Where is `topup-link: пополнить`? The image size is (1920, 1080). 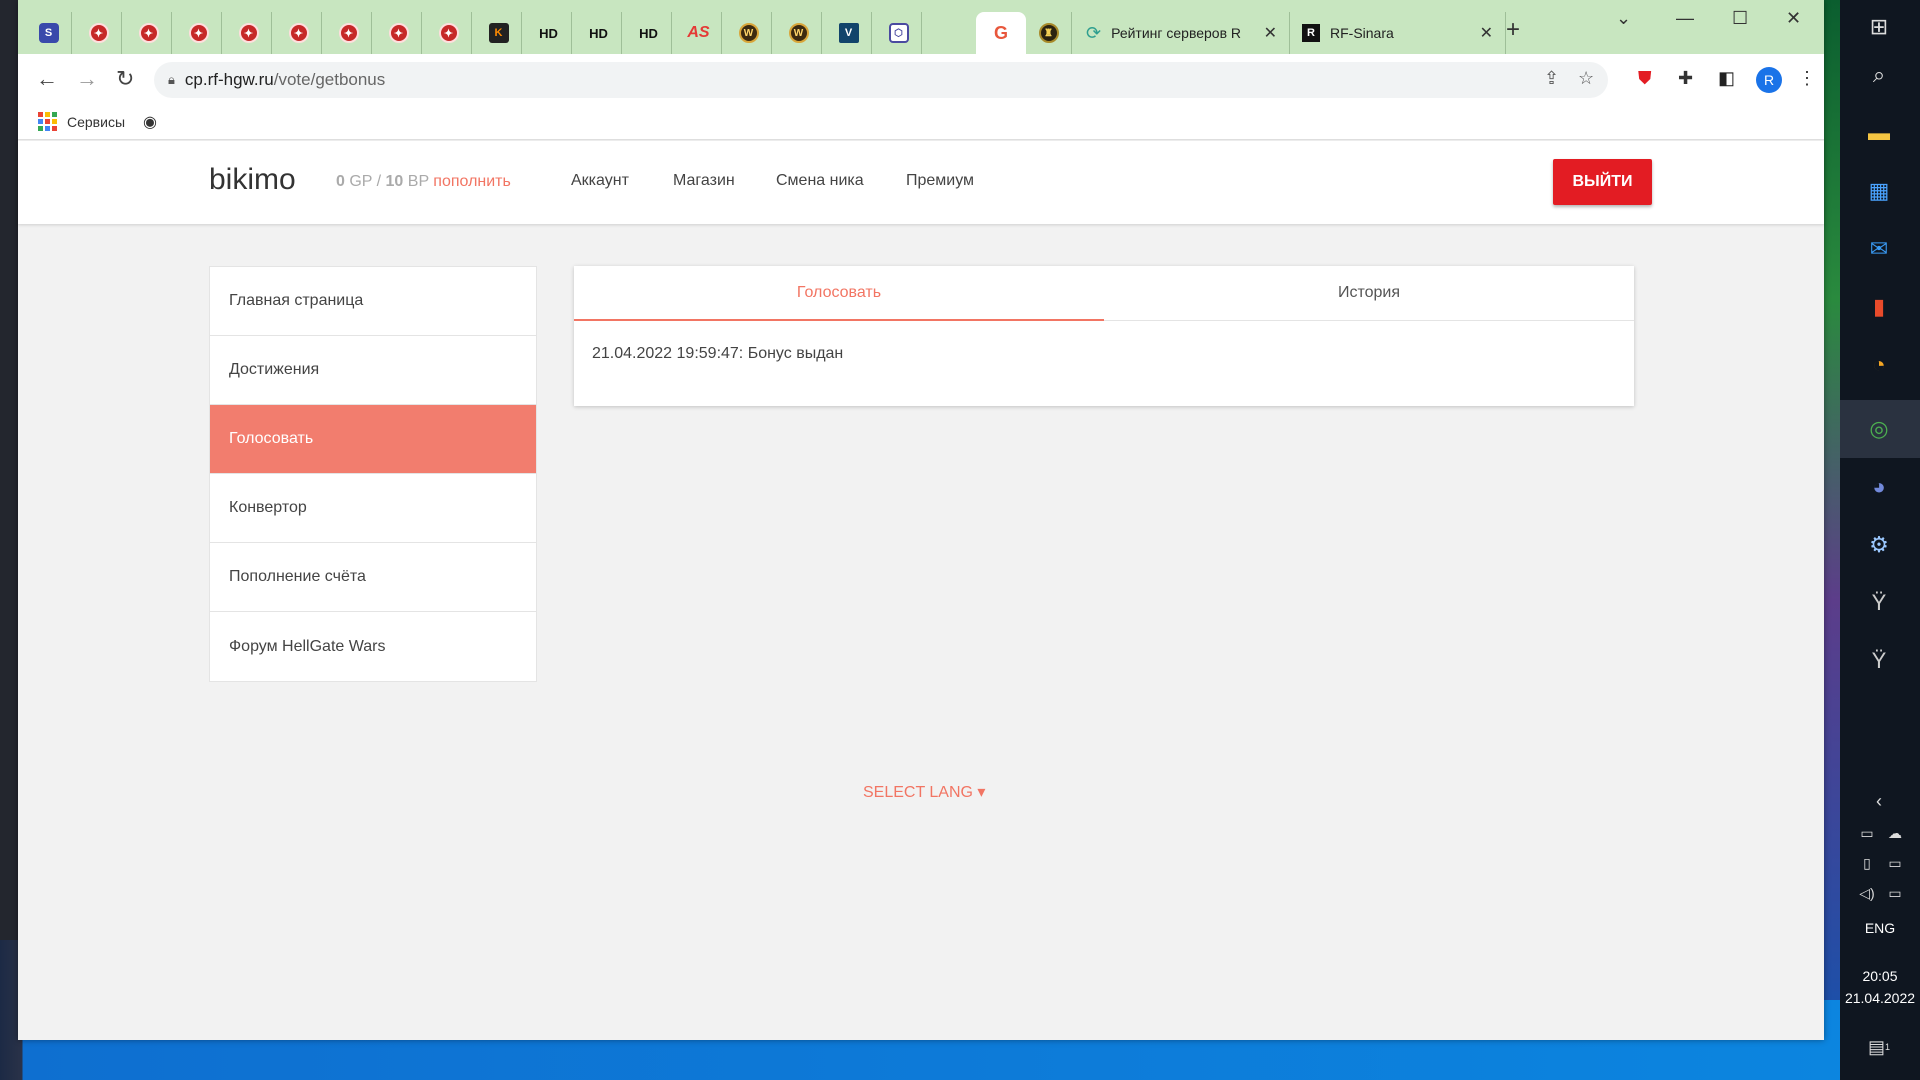
topup-link: пополнить is located at coordinates (472, 181).